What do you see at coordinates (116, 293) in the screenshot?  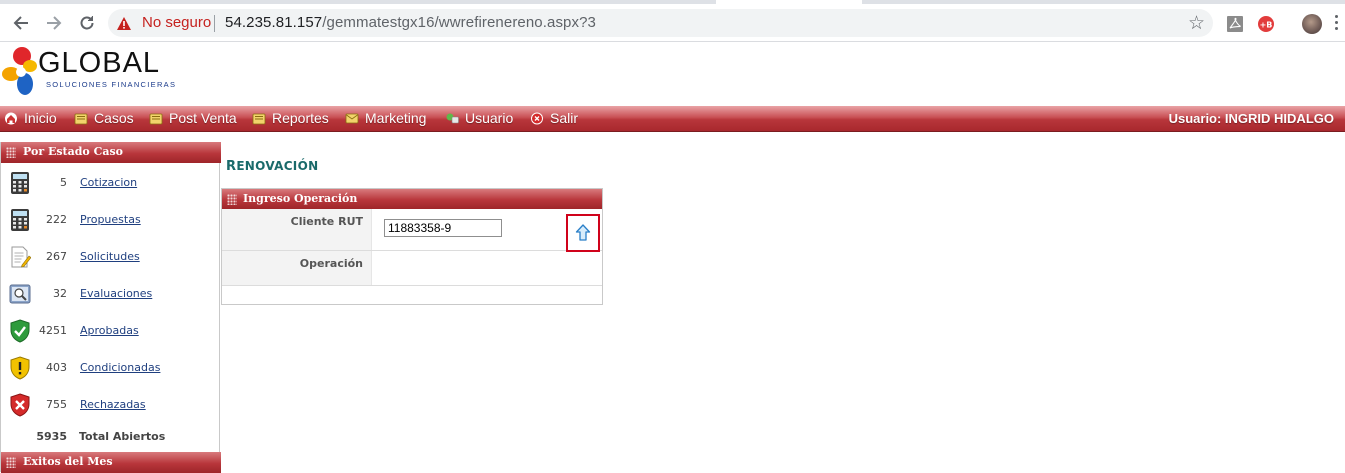 I see `case-link: Evaluaciones` at bounding box center [116, 293].